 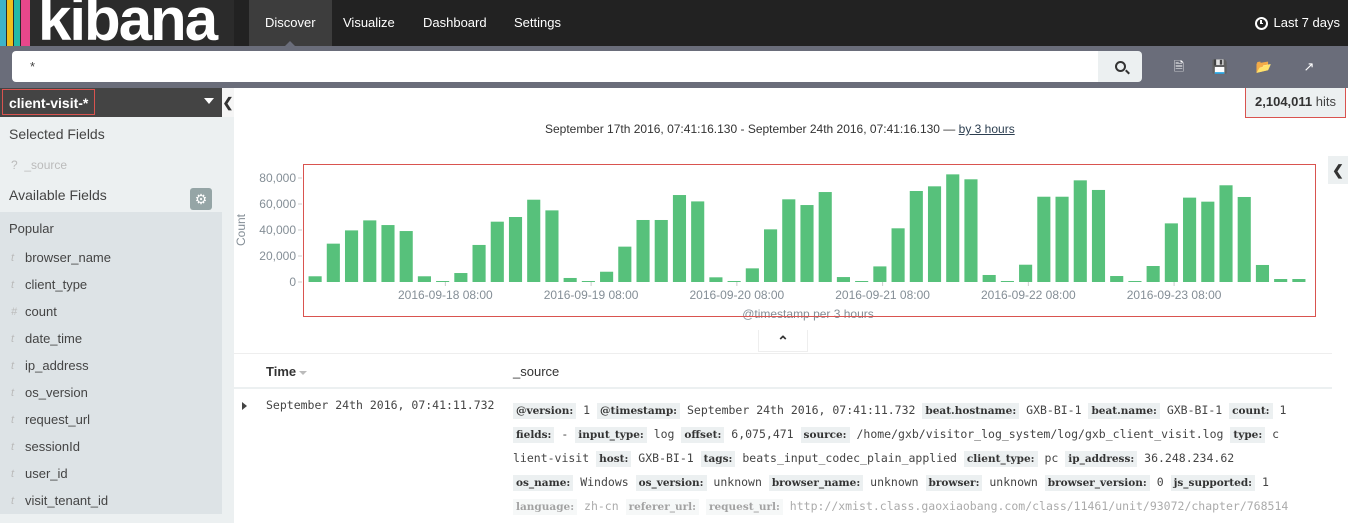 What do you see at coordinates (703, 435) in the screenshot?
I see `source-key: offset:` at bounding box center [703, 435].